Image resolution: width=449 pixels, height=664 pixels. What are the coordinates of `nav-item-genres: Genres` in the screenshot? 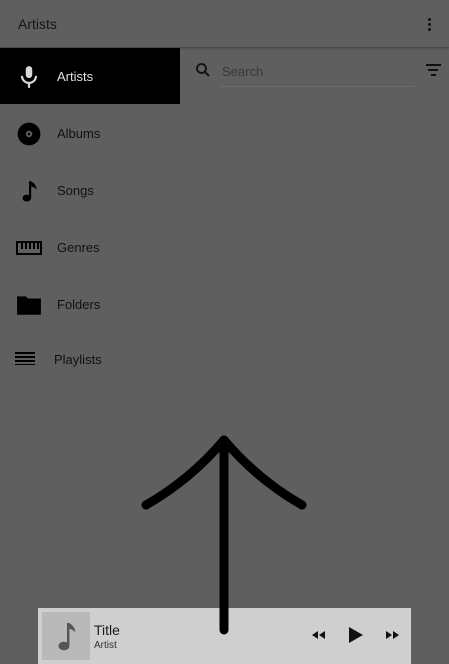 It's located at (90, 247).